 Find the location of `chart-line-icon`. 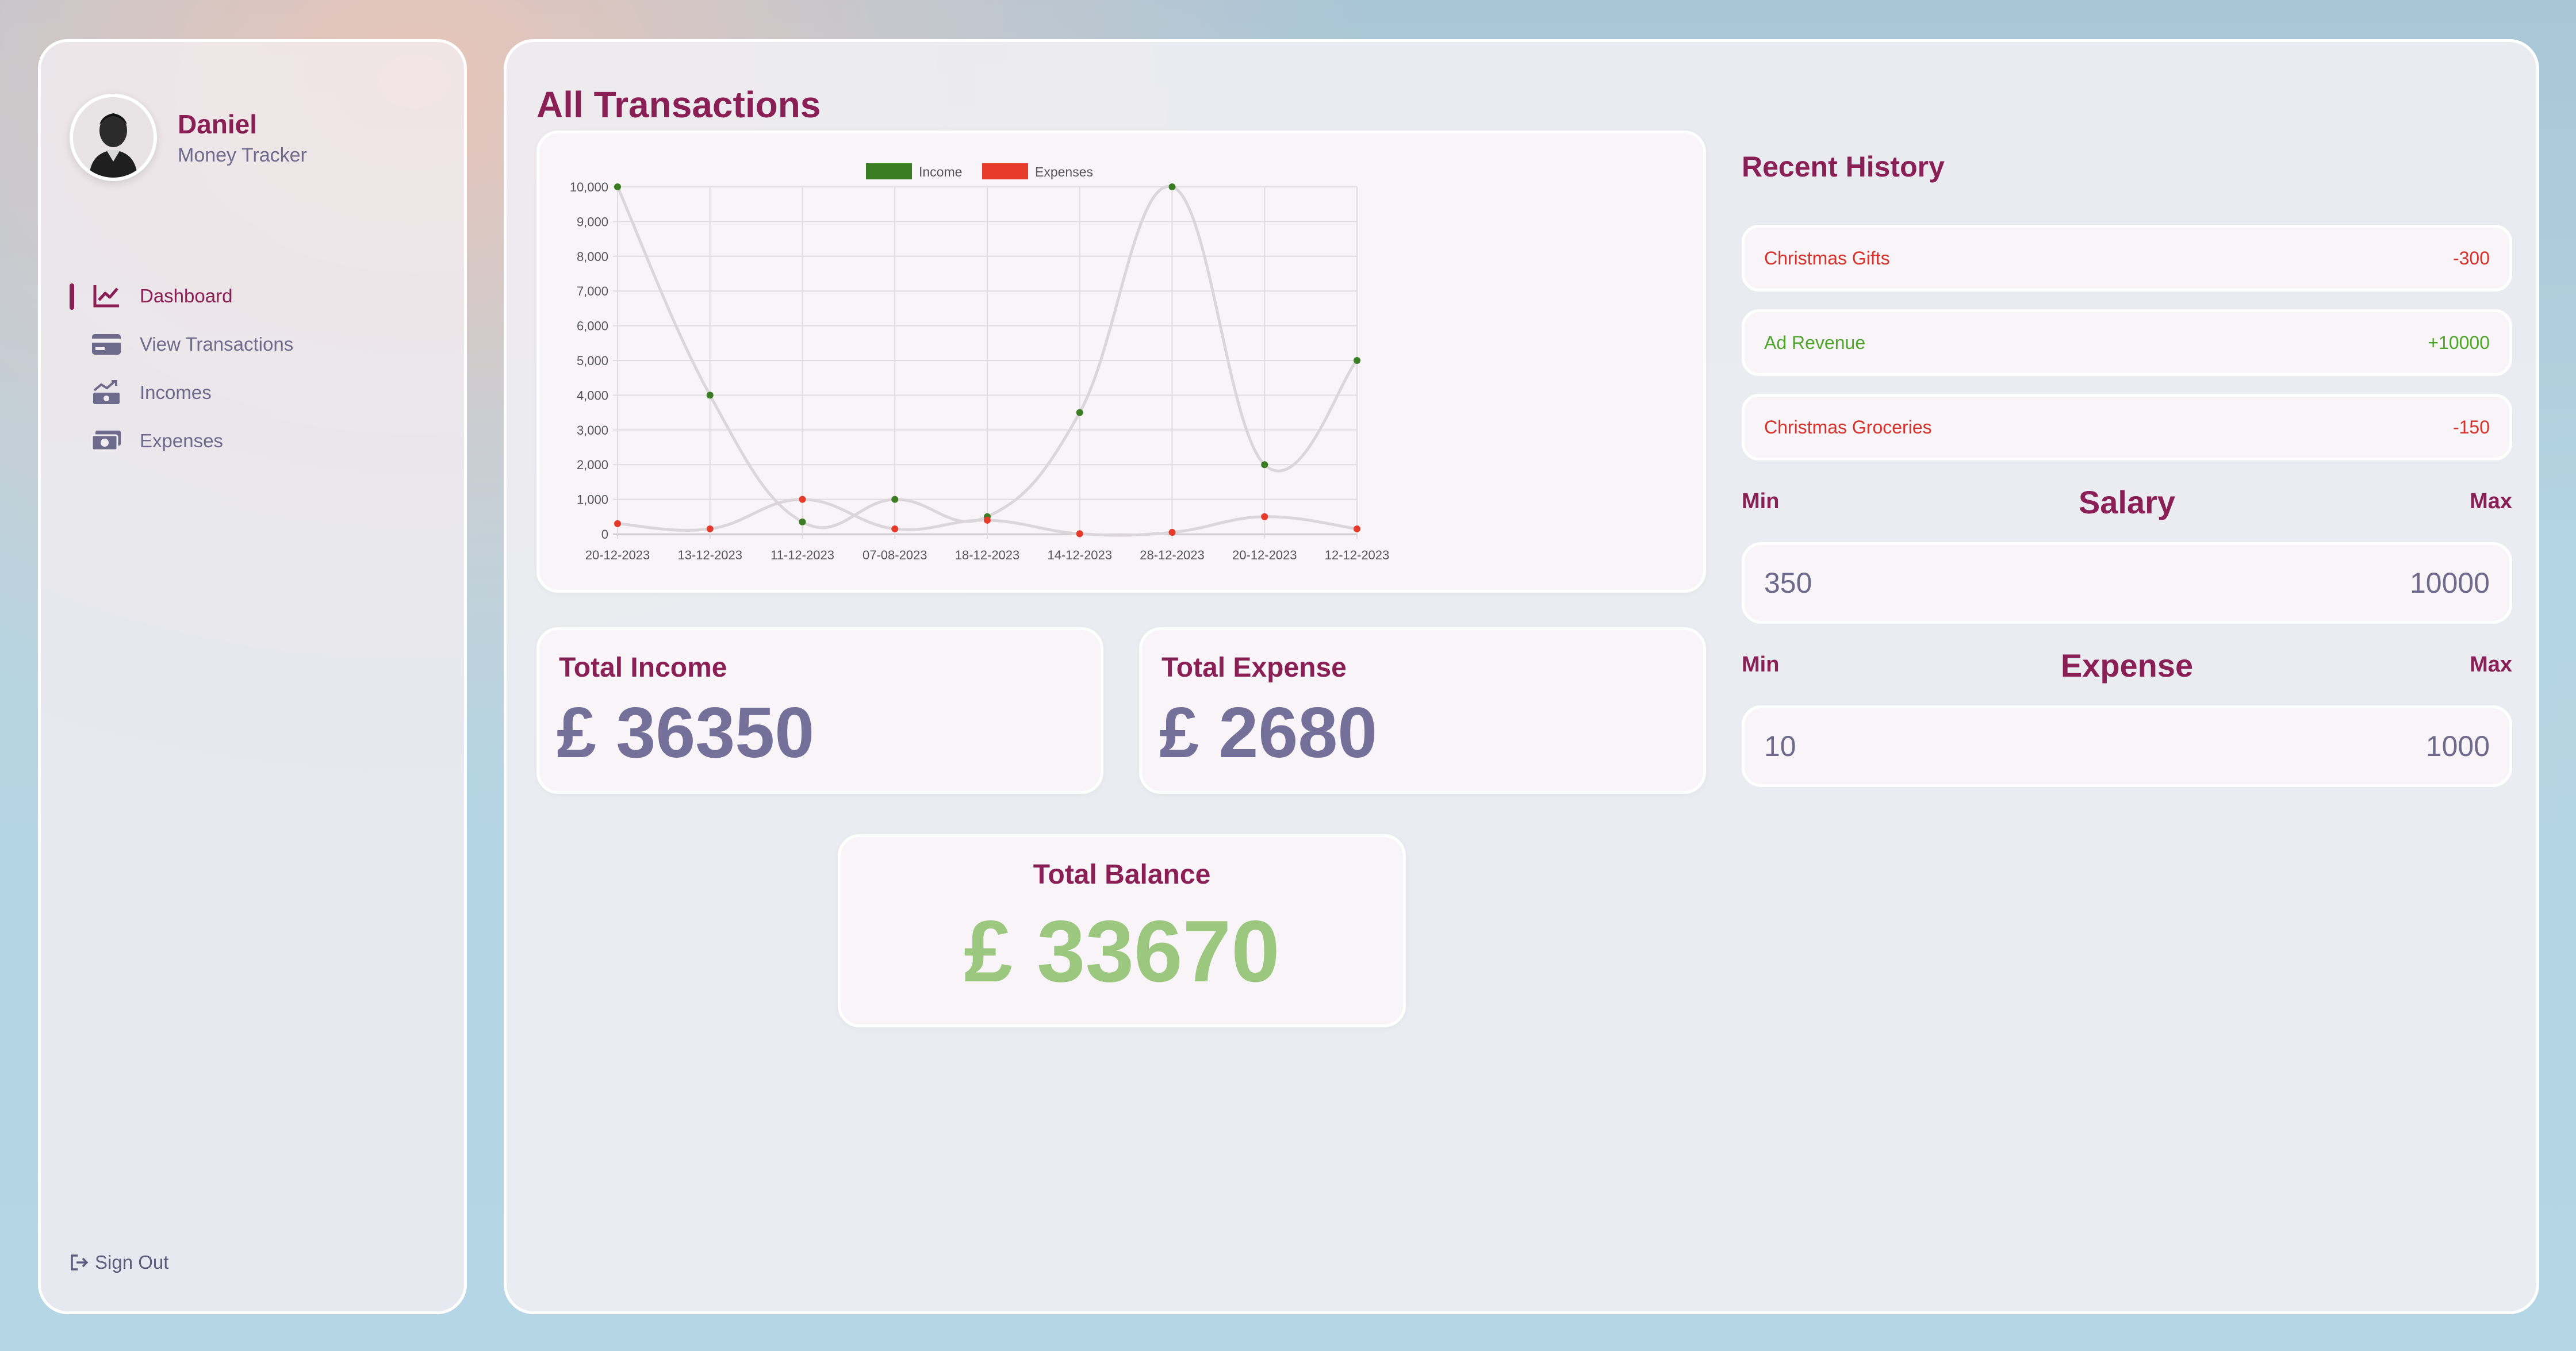

chart-line-icon is located at coordinates (106, 296).